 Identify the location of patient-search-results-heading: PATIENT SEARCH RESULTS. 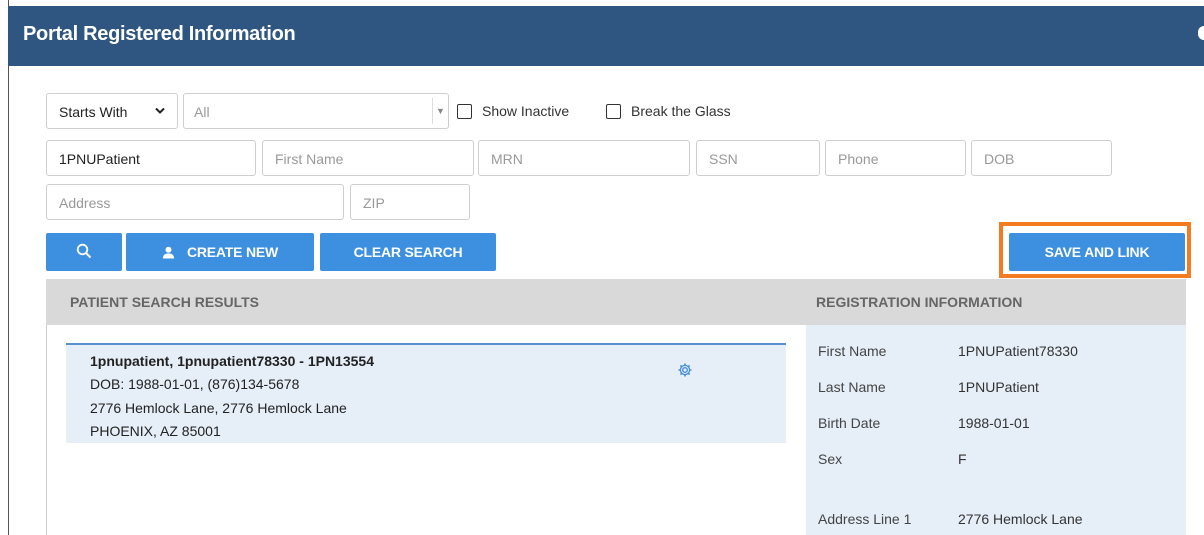
(165, 302).